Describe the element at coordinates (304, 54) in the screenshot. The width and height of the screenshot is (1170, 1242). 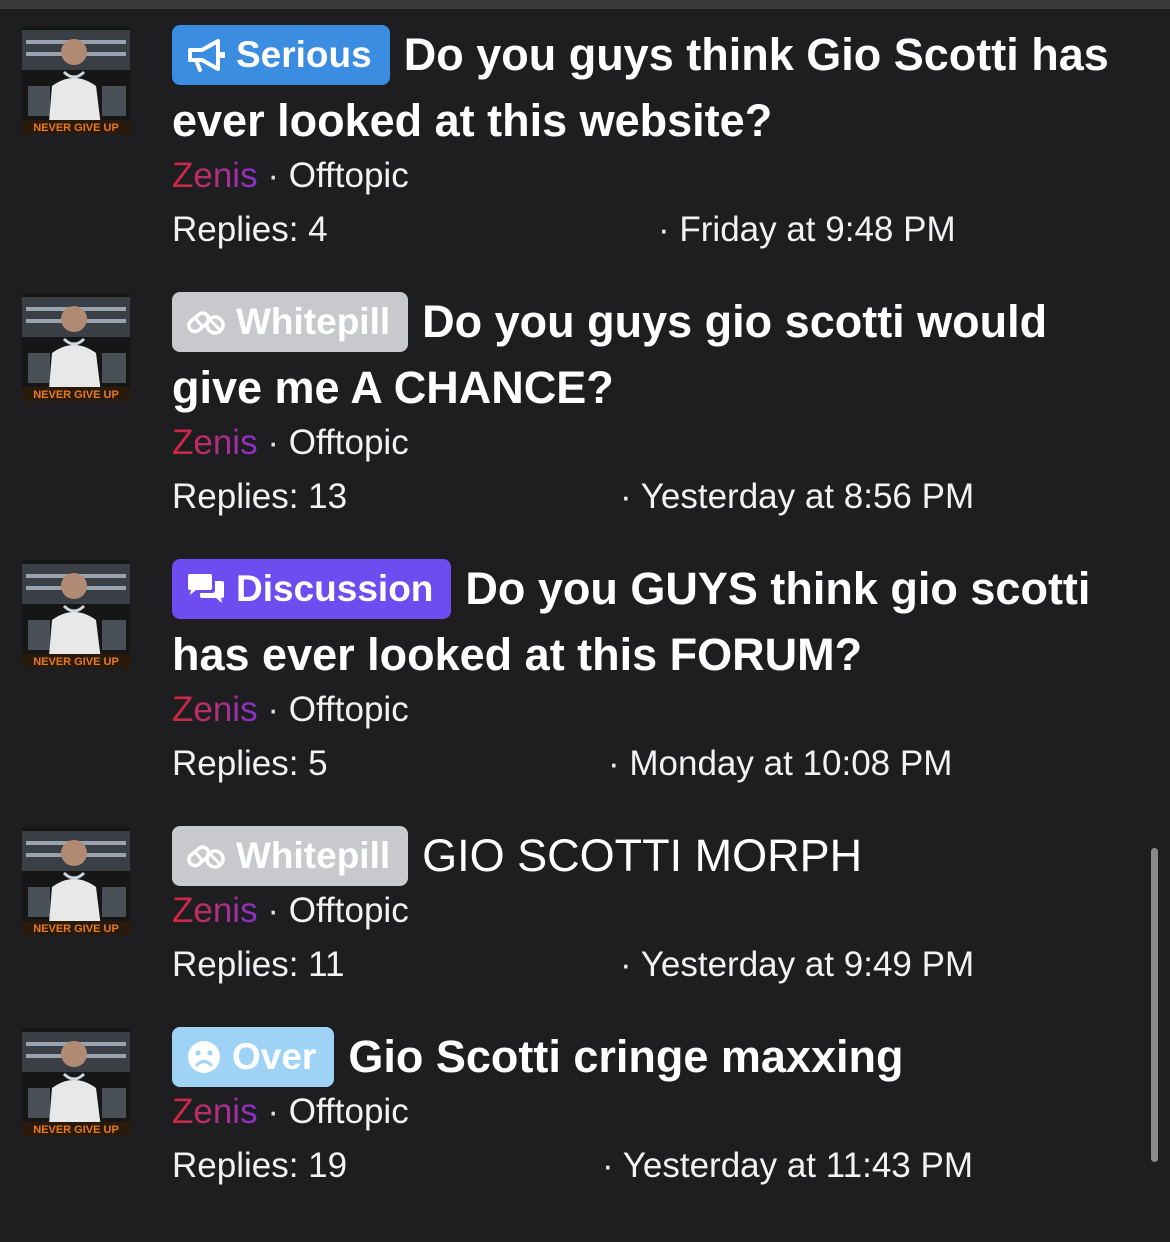
I see `prefix-label: Serious` at that location.